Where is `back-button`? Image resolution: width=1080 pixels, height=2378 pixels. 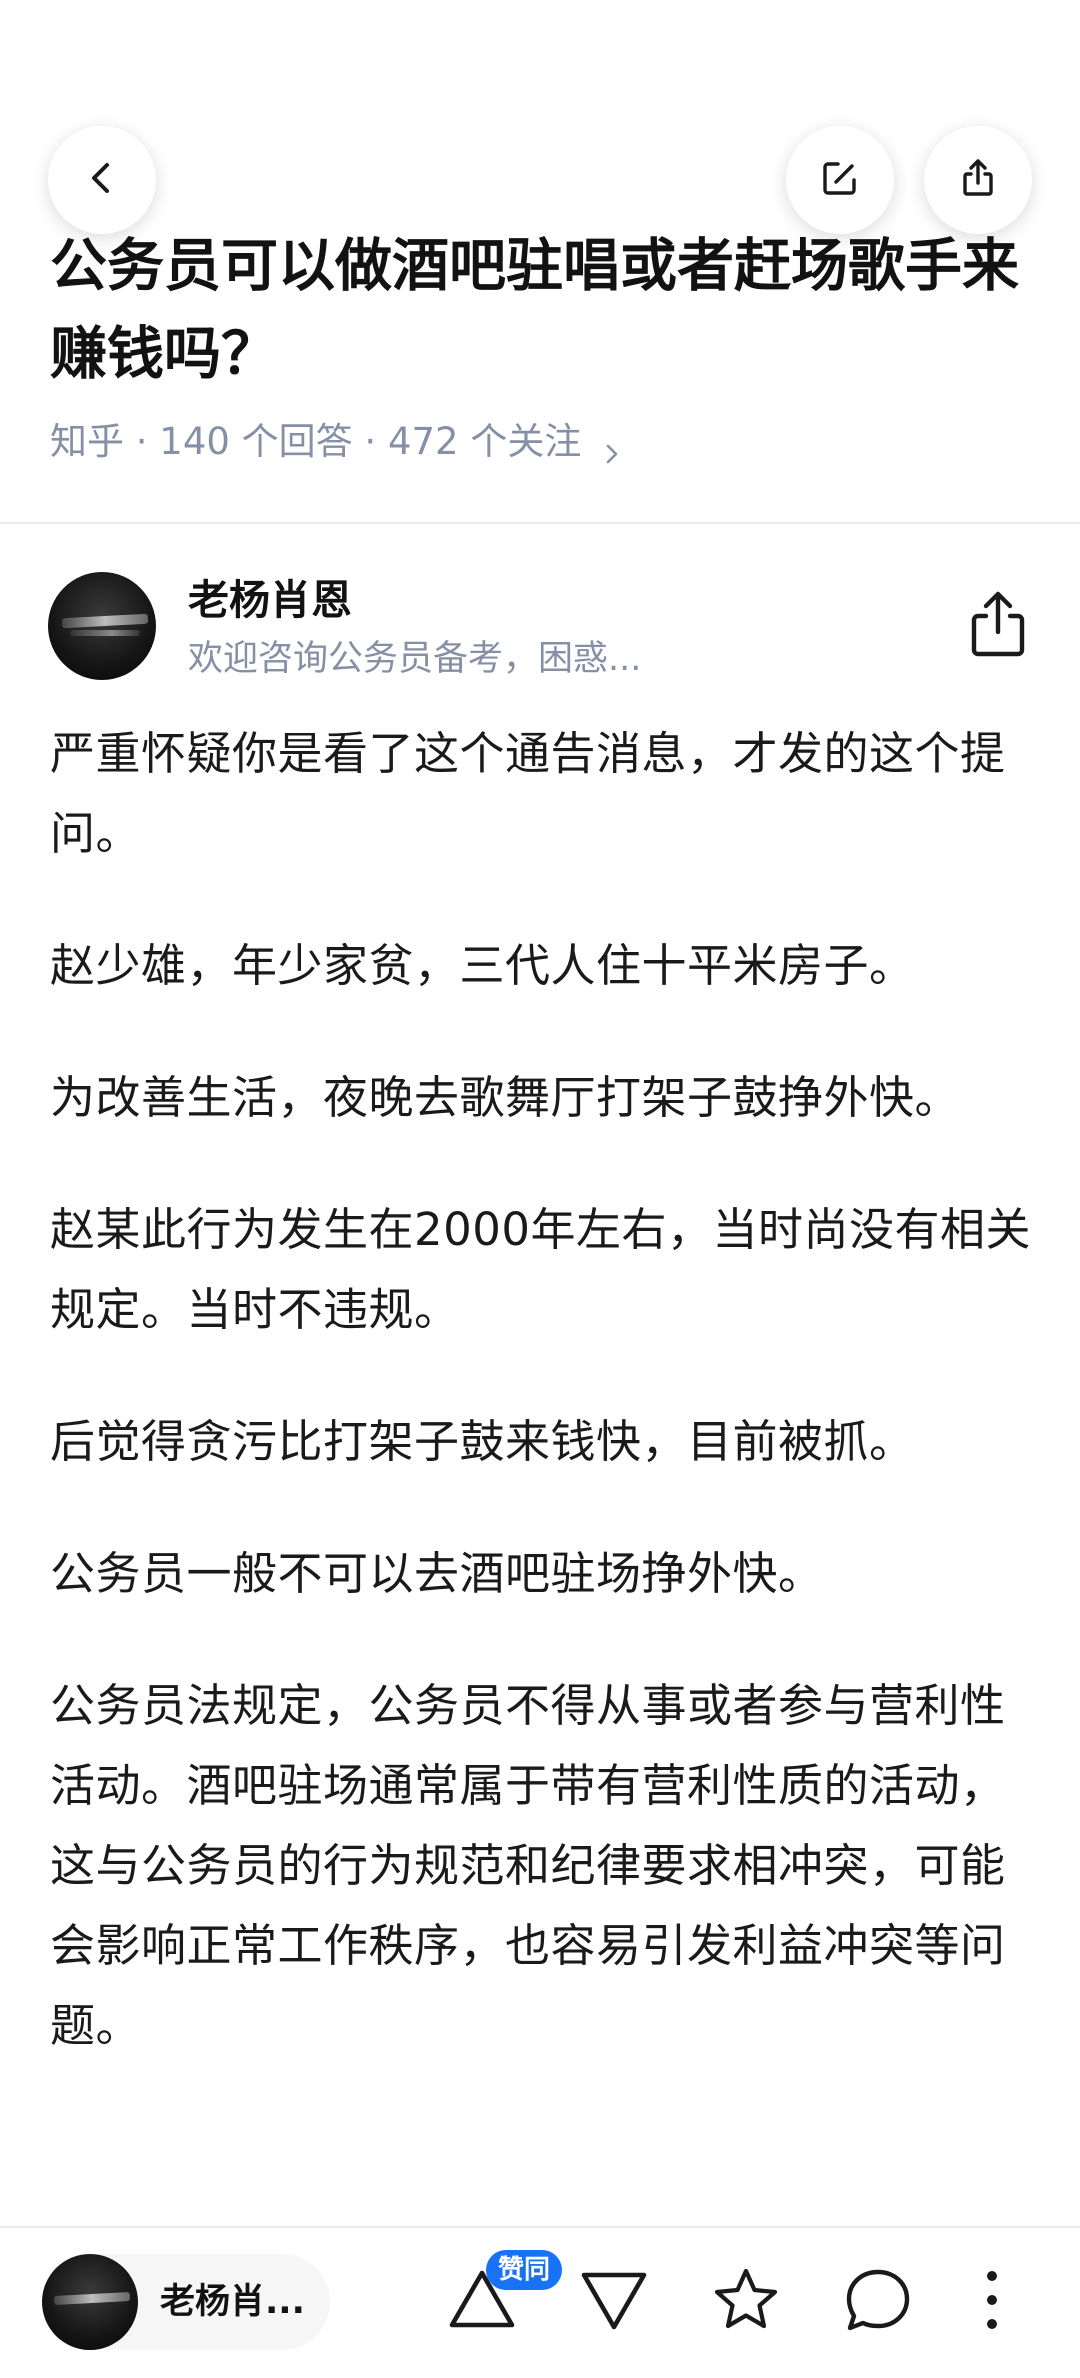 back-button is located at coordinates (102, 180).